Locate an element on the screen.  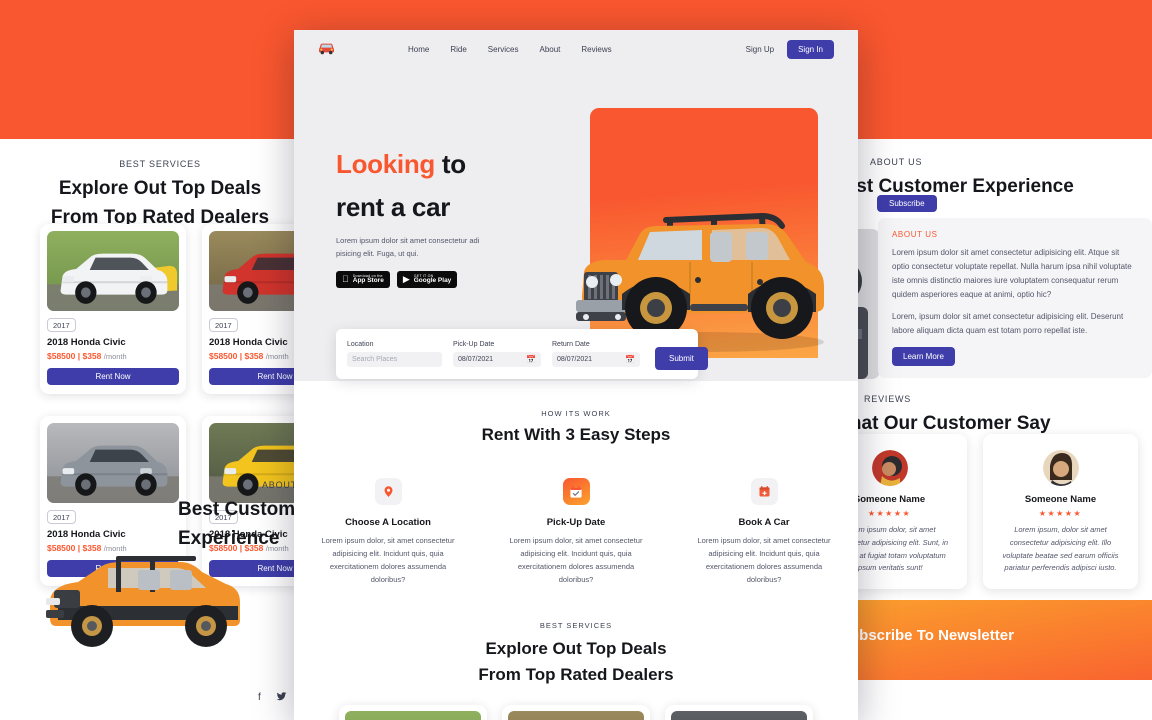
hero-headline-line1: Looking to is located at coordinates (451, 164).